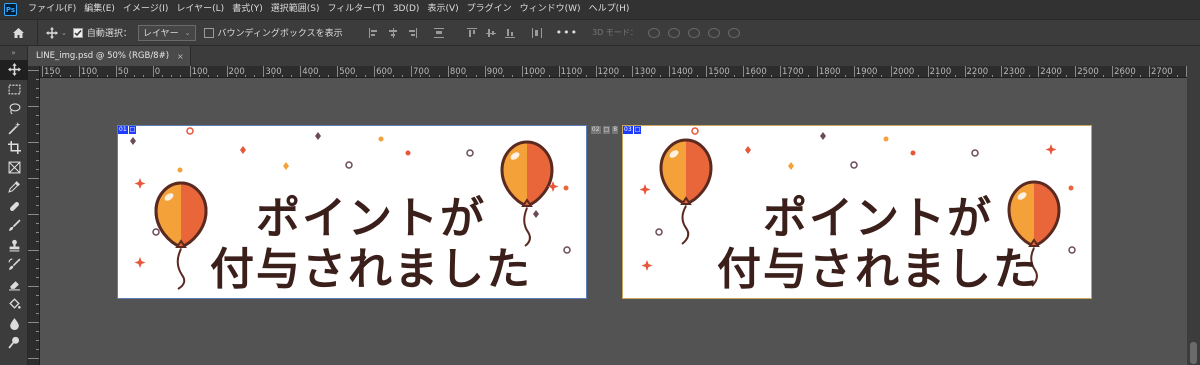 This screenshot has height=365, width=1200. Describe the element at coordinates (371, 269) in the screenshot. I see `headline-line-2: 付与されました` at that location.